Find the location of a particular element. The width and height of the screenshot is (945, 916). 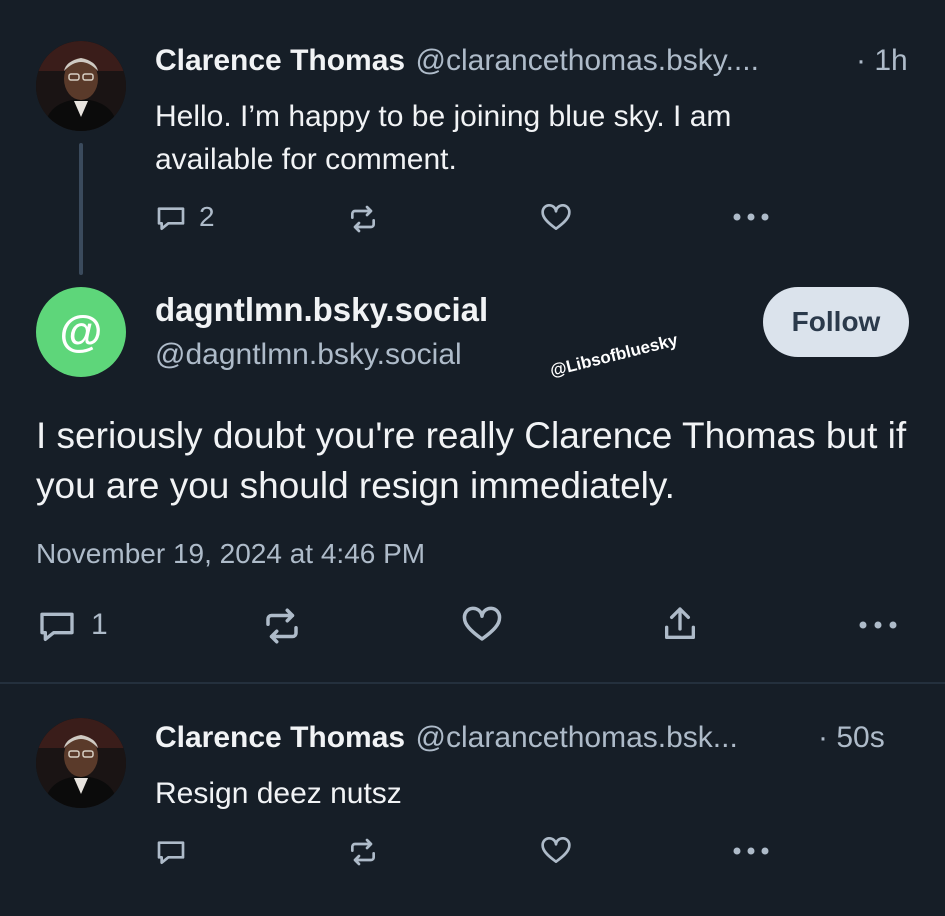

reply-count: 1 is located at coordinates (99, 624).